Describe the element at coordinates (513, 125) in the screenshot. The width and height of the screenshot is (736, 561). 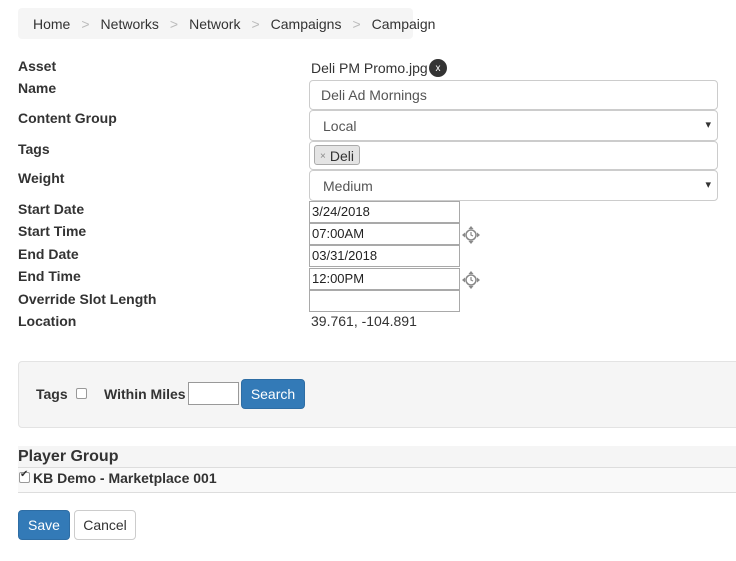
I see `content-group-select: Local ▾` at that location.